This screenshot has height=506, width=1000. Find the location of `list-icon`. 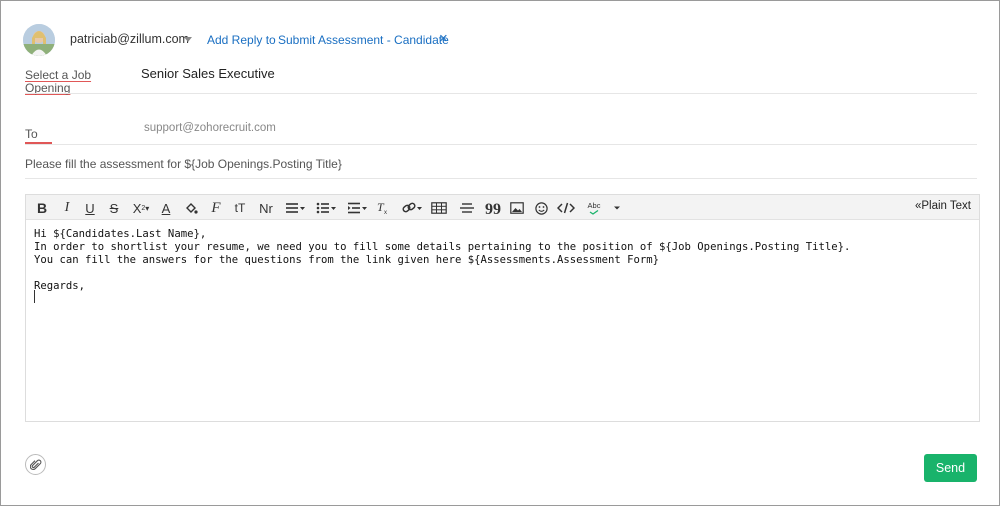

list-icon is located at coordinates (326, 208).